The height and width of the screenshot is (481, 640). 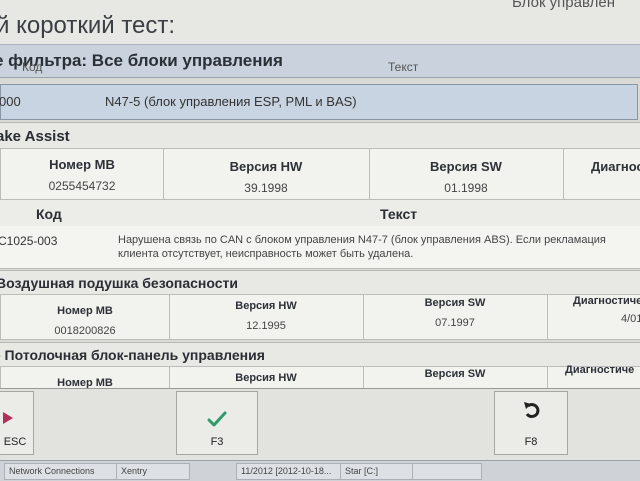 I want to click on section-ceiling-panel: - Потолочная блок-панель управления, so click(x=320, y=355).